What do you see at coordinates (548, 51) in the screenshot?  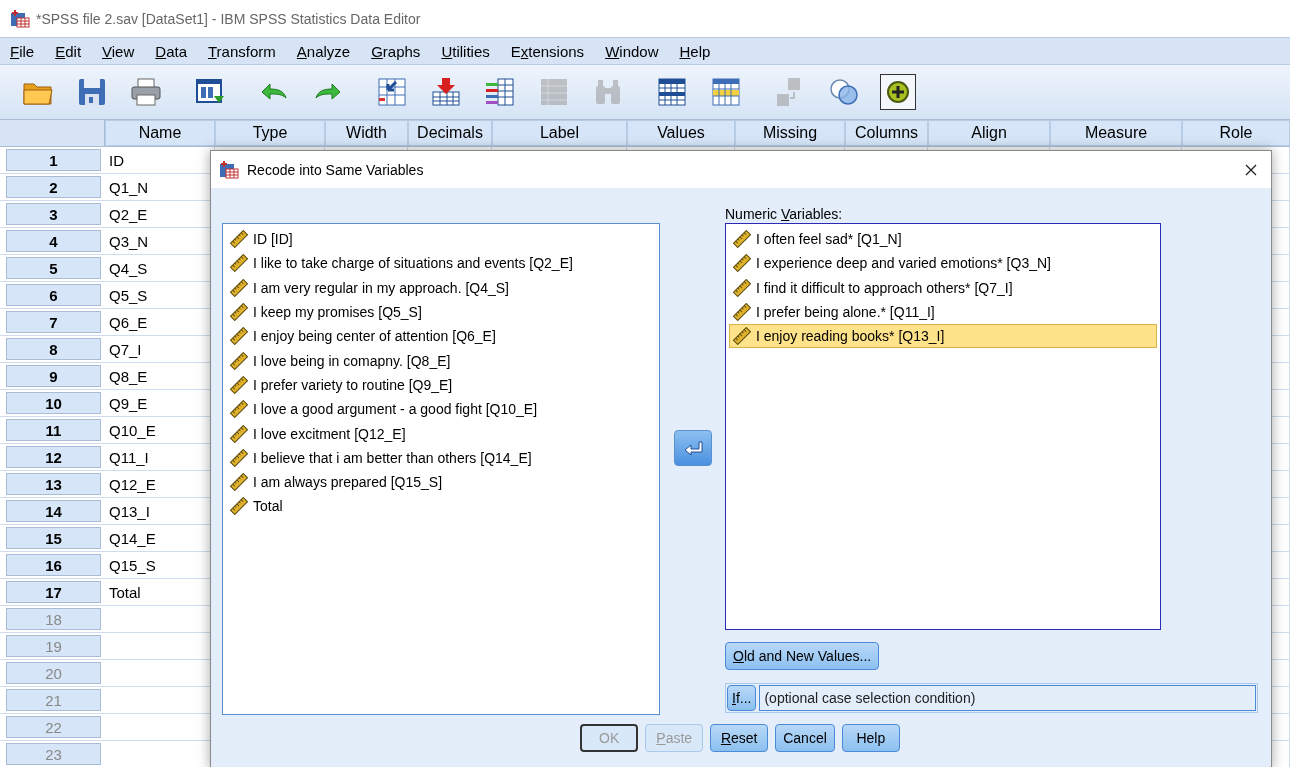 I see `menu-item: Extensions` at bounding box center [548, 51].